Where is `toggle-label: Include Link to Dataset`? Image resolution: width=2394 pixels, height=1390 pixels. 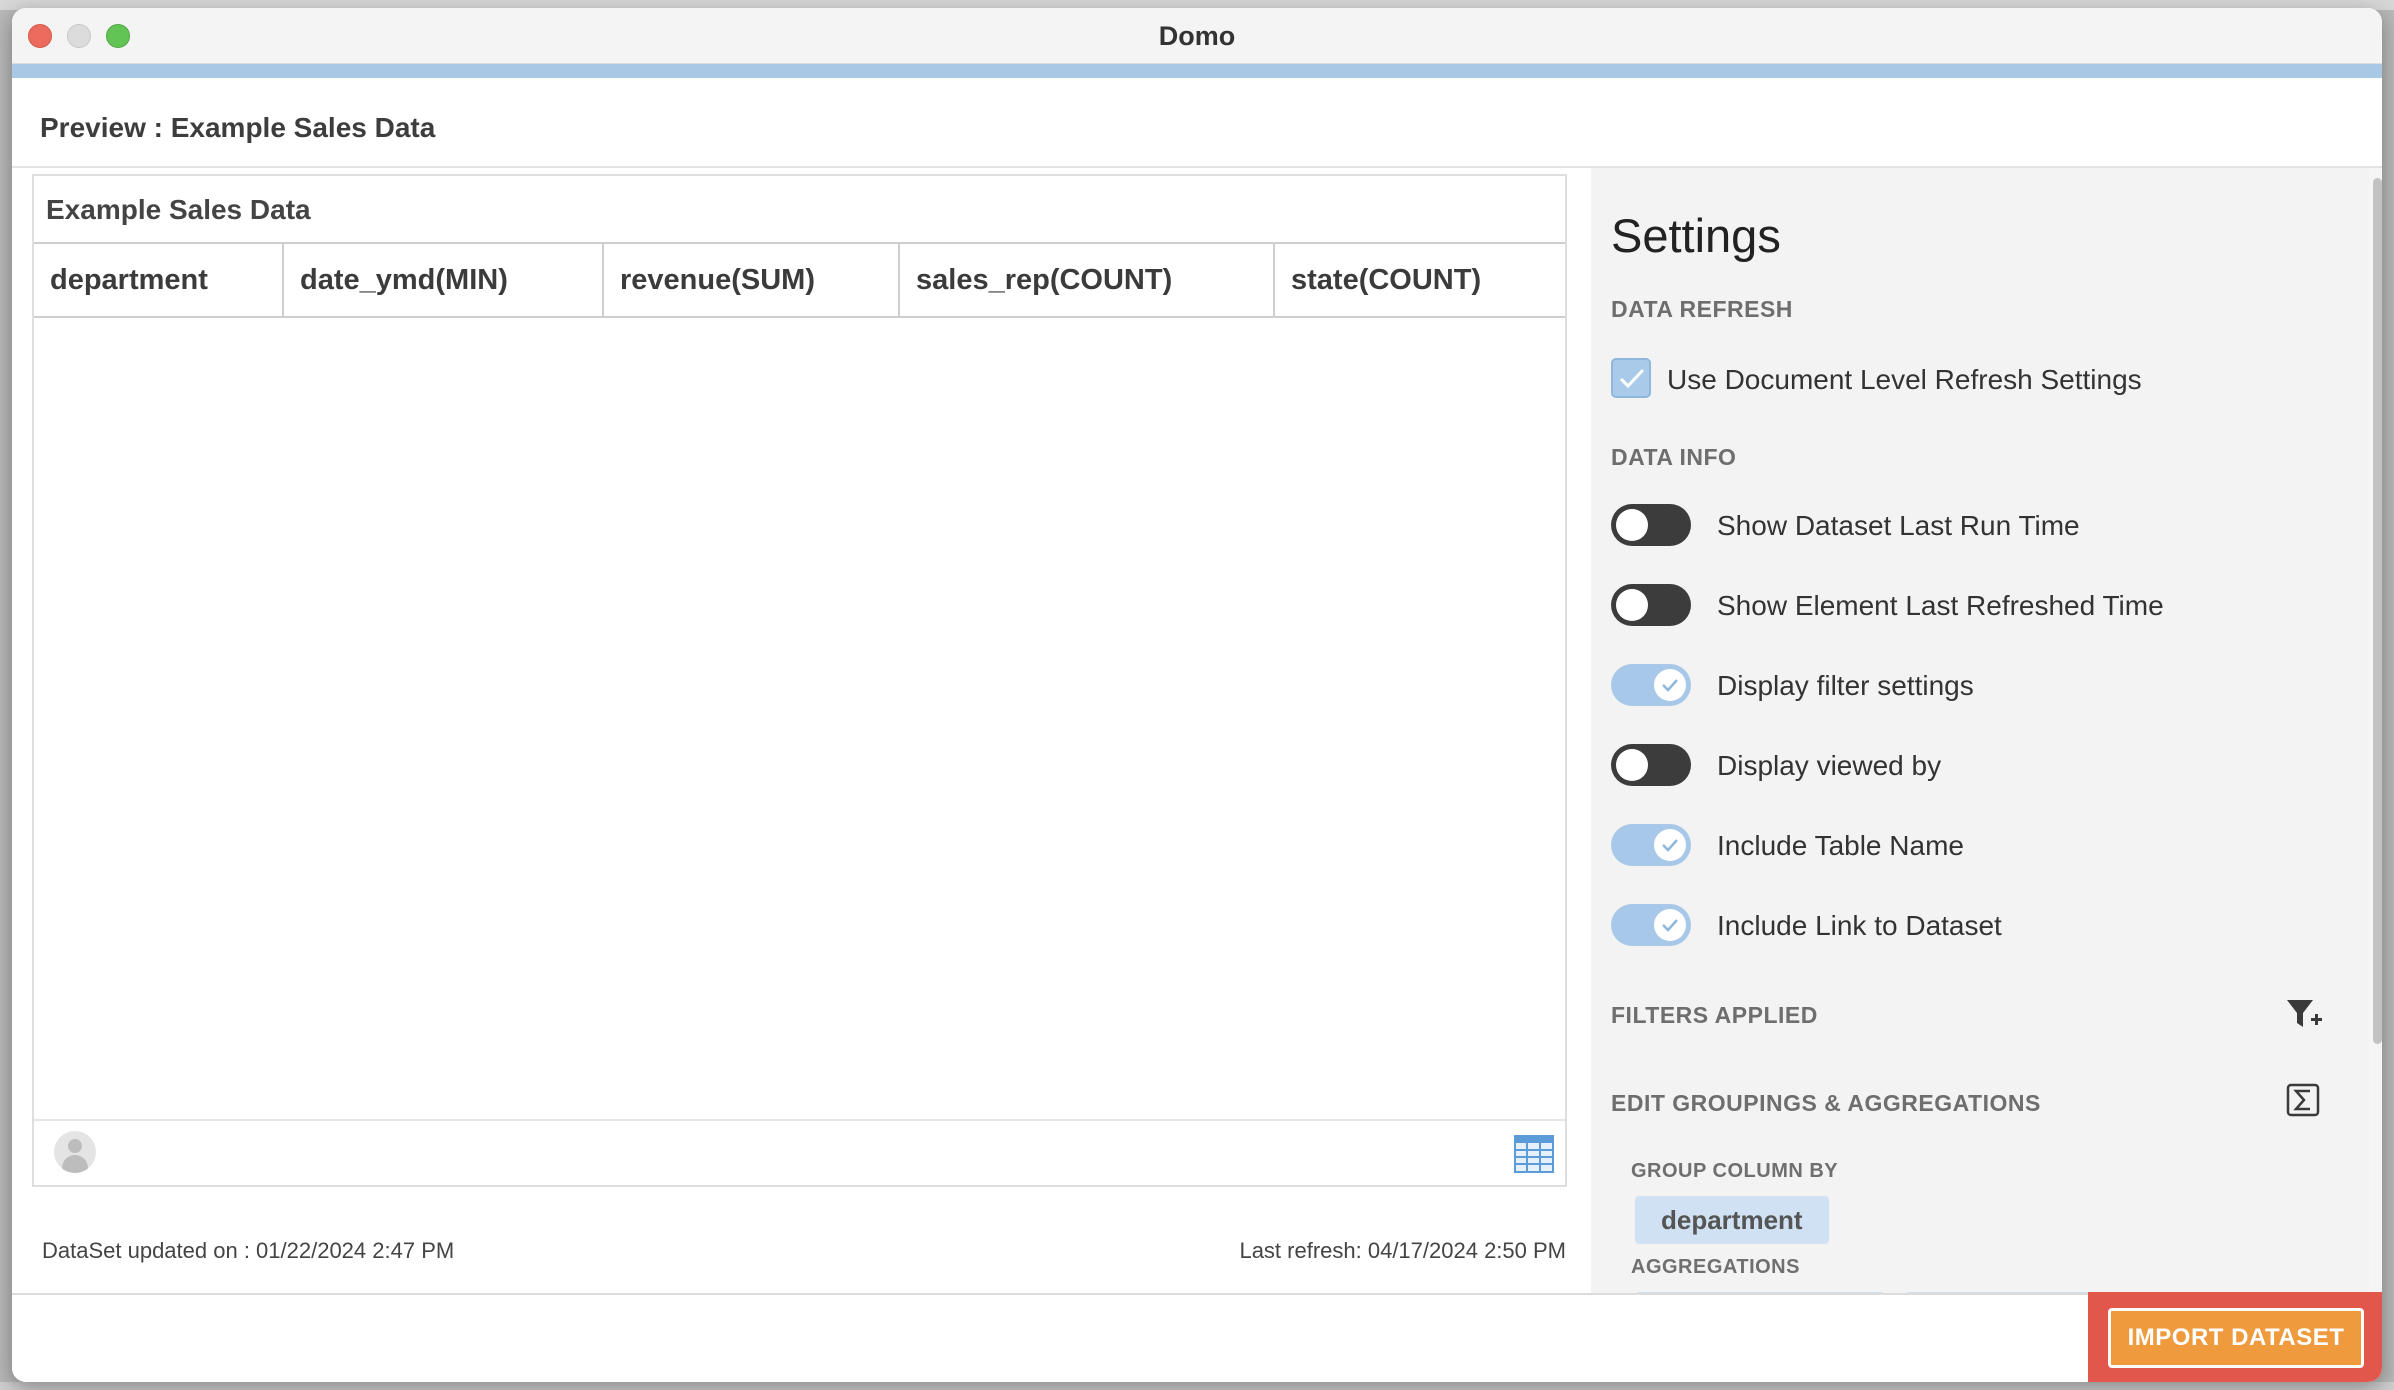 toggle-label: Include Link to Dataset is located at coordinates (1859, 925).